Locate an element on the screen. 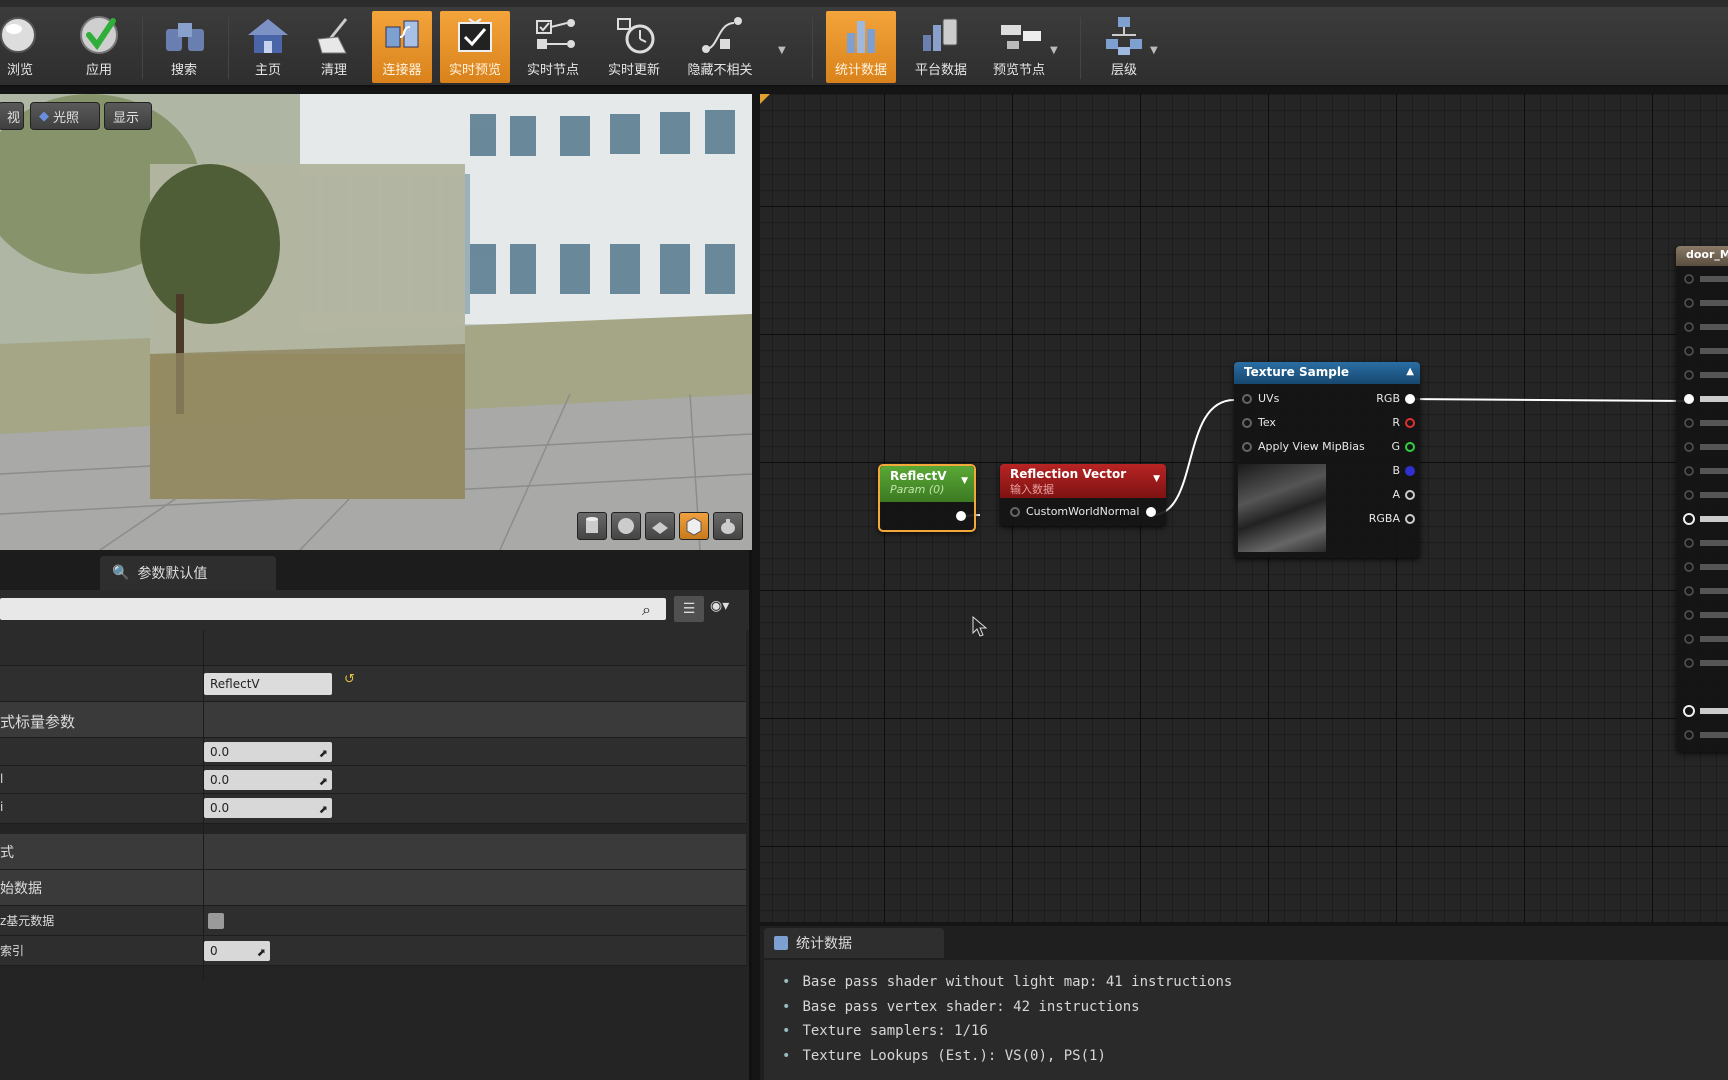 Image resolution: width=1728 pixels, height=1080 pixels. output-pin-rgba is located at coordinates (1410, 519).